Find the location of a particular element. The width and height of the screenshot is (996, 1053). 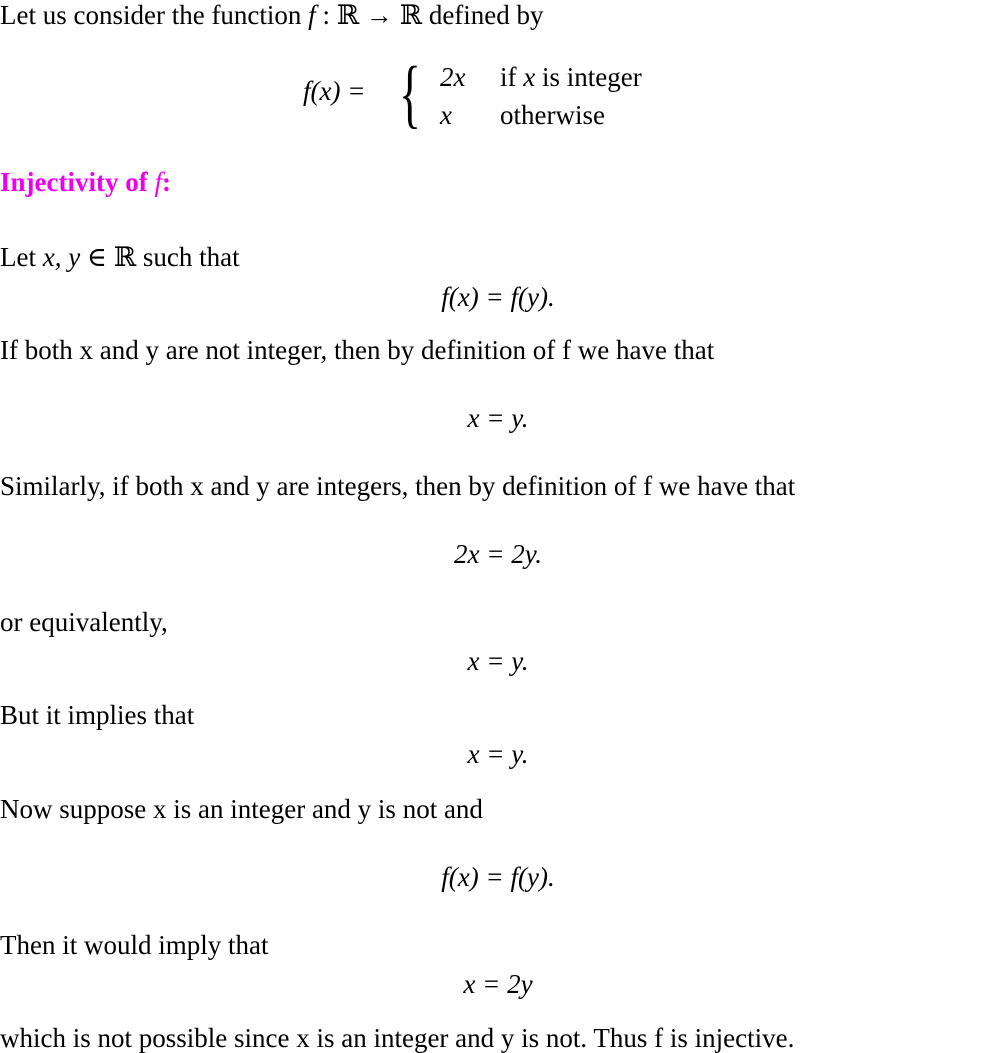

equation: x = 2y is located at coordinates (498, 984).